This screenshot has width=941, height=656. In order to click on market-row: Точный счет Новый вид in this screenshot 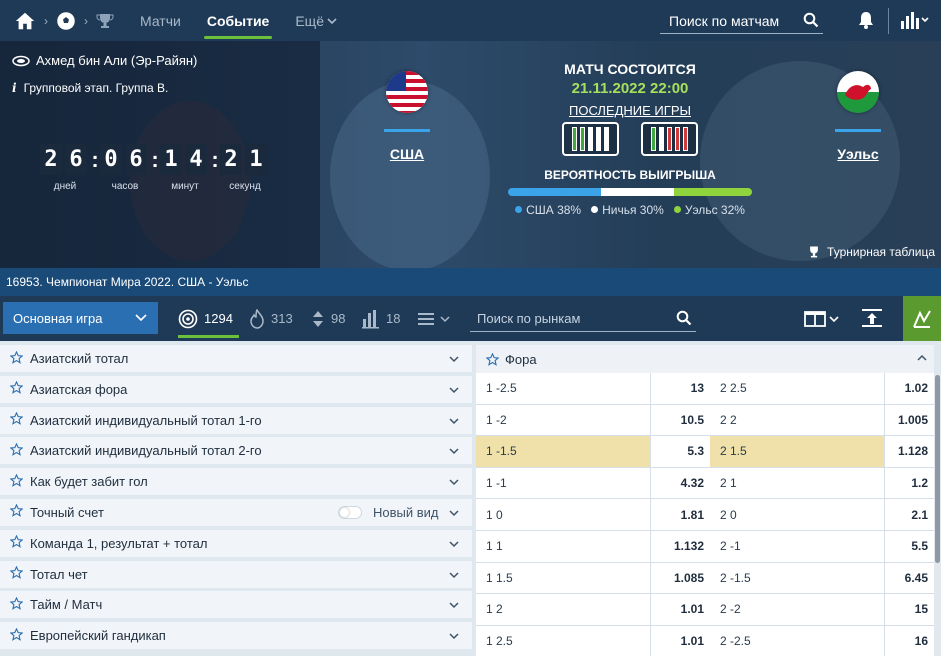, I will do `click(236, 512)`.